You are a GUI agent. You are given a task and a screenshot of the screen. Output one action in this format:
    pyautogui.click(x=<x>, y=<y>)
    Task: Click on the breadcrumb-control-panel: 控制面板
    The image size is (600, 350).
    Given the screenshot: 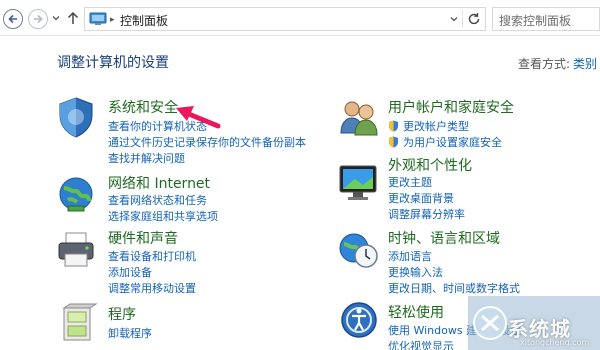 What is the action you would take?
    pyautogui.click(x=144, y=20)
    